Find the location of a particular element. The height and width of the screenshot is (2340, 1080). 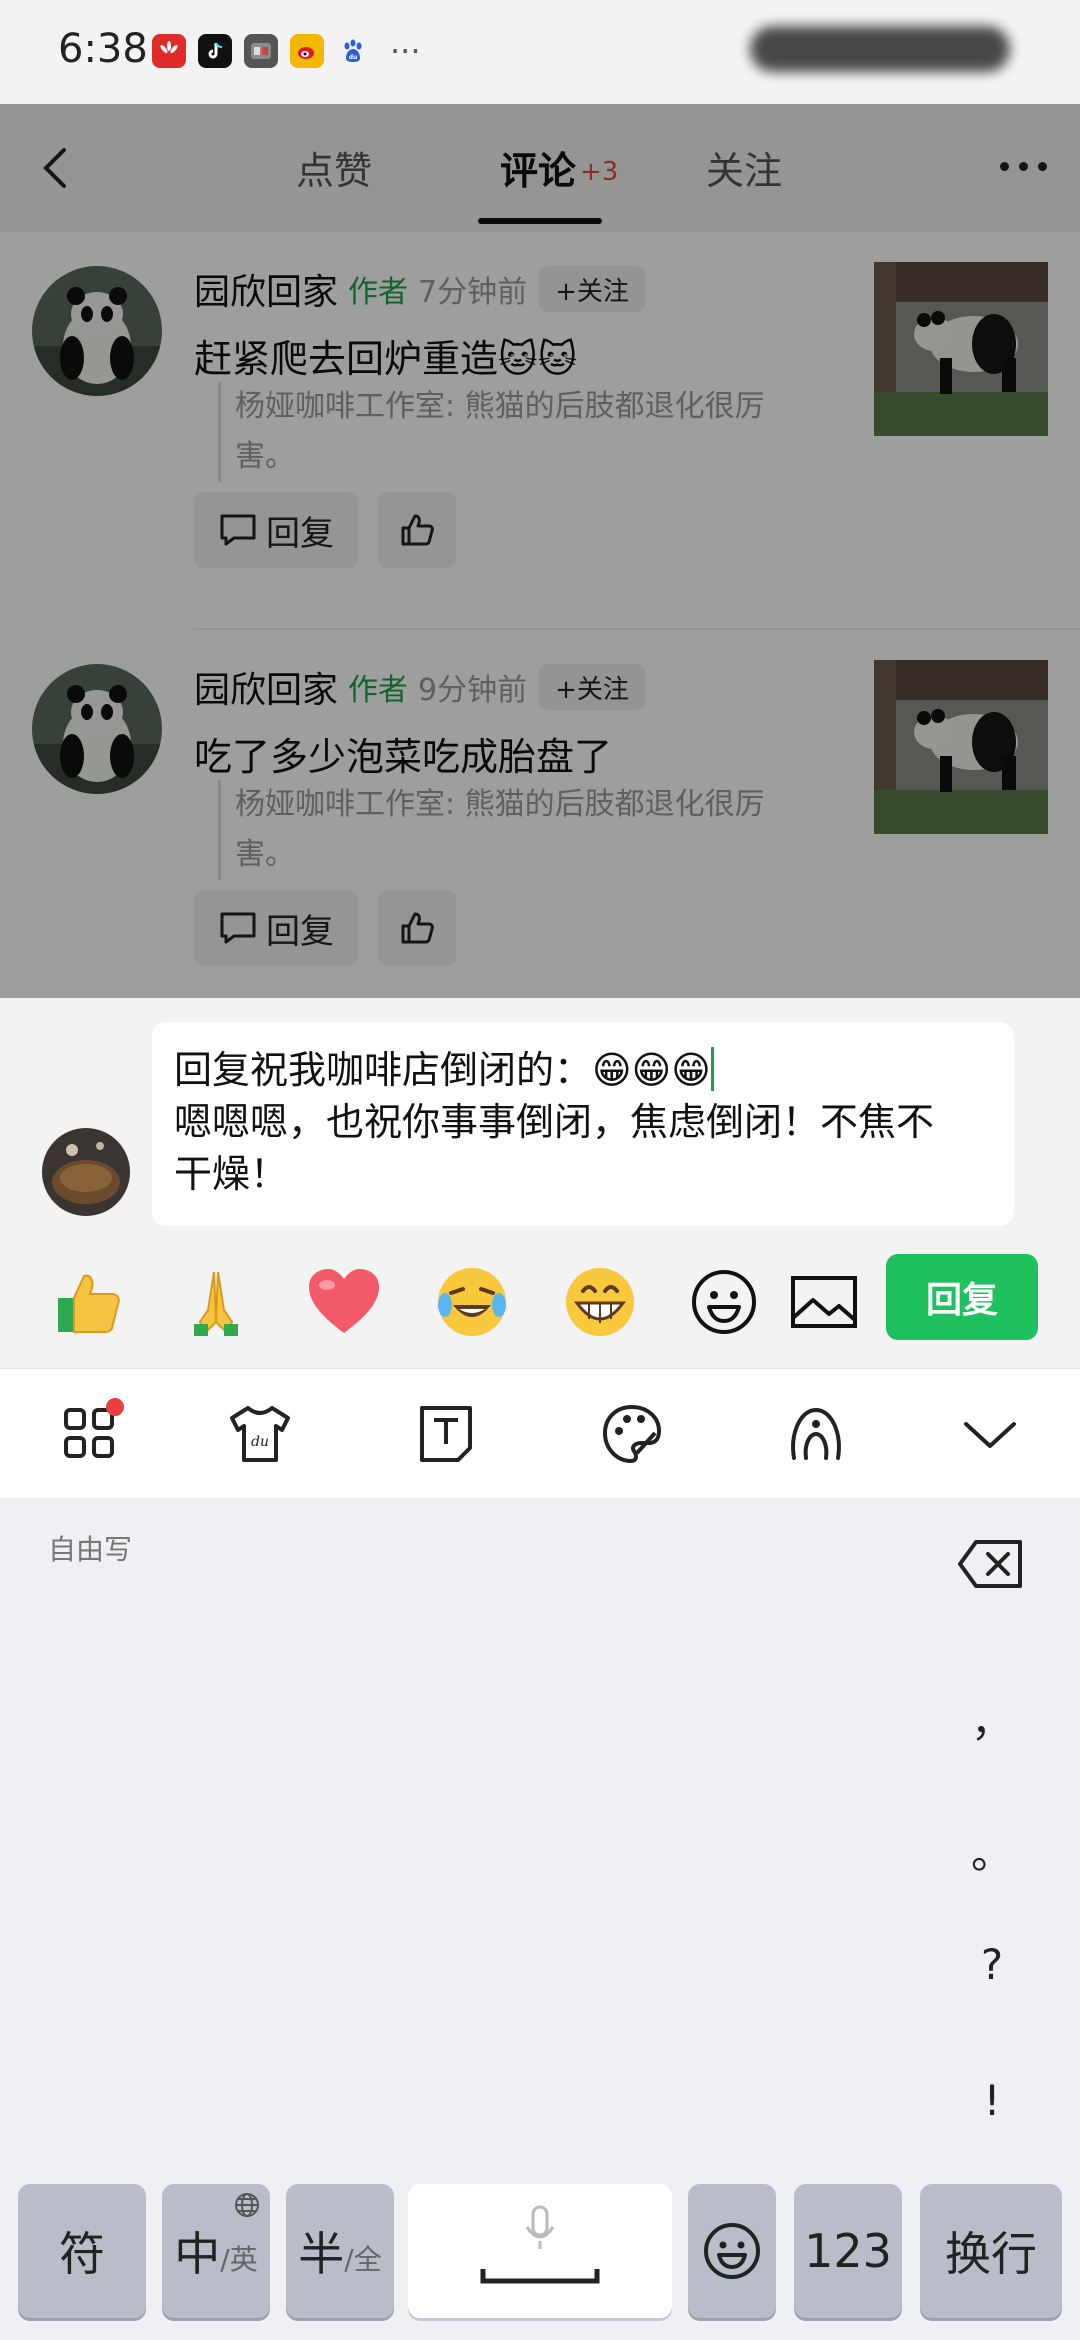

game-icon is located at coordinates (261, 51).